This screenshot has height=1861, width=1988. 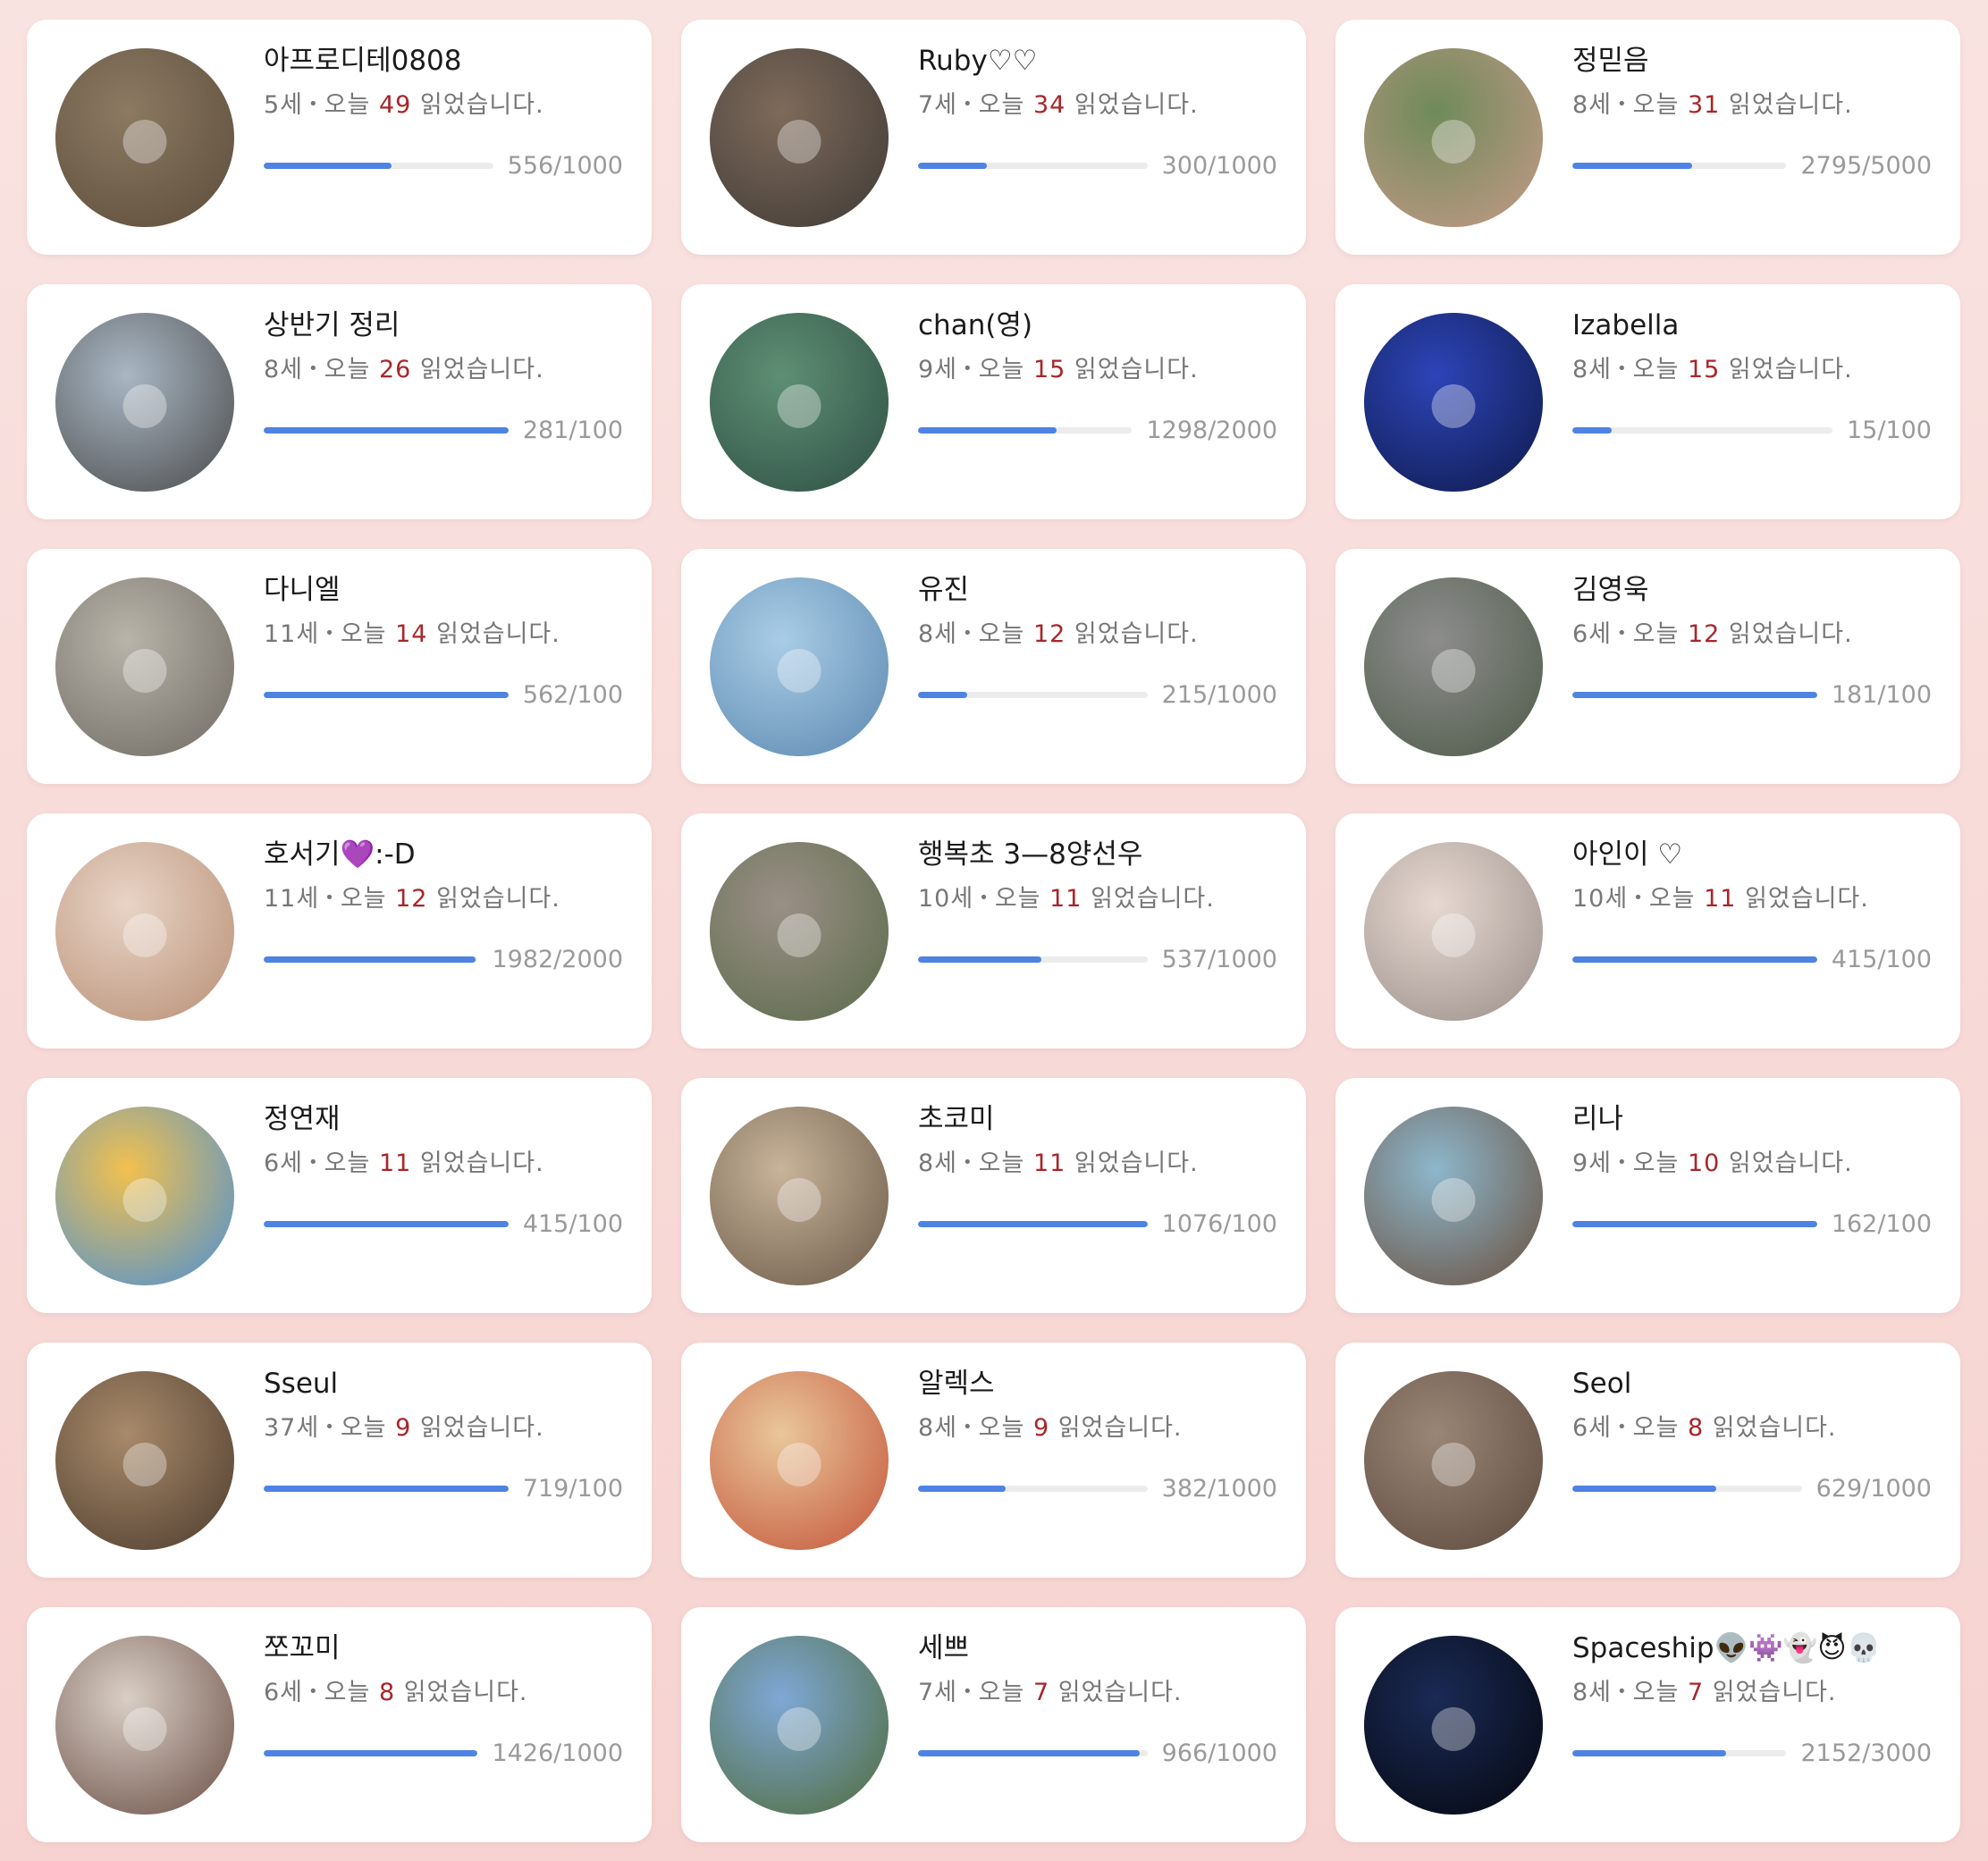 What do you see at coordinates (339, 666) in the screenshot?
I see `reader-card: ● 다니엘 11세 • 오늘 14 읽었습니다. 562/100` at bounding box center [339, 666].